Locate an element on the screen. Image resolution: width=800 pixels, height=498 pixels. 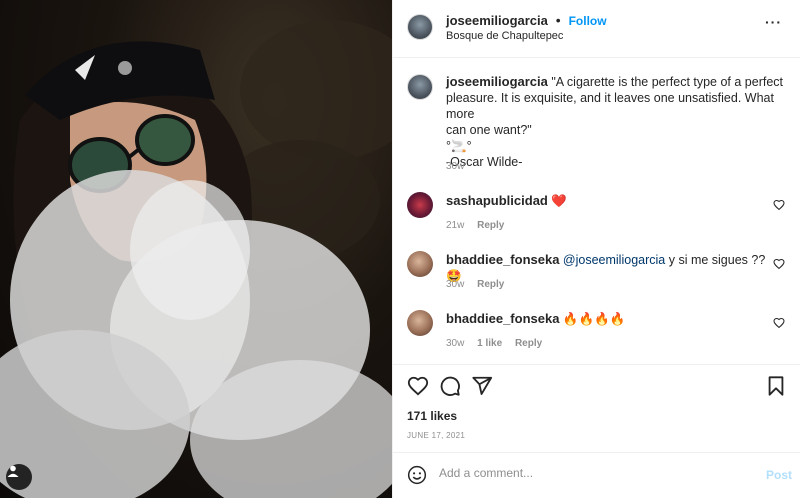
comment-input is located at coordinates (589, 473).